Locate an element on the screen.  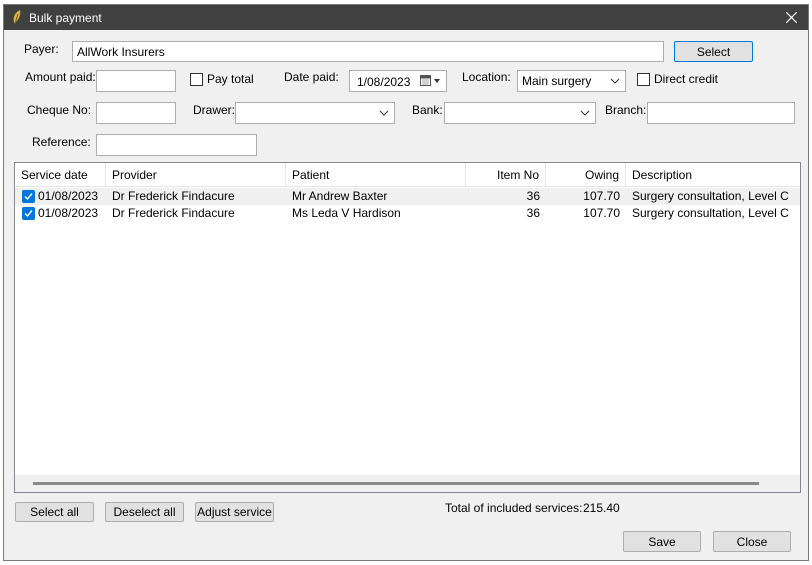
pay-total-checkbox-box is located at coordinates (196, 79).